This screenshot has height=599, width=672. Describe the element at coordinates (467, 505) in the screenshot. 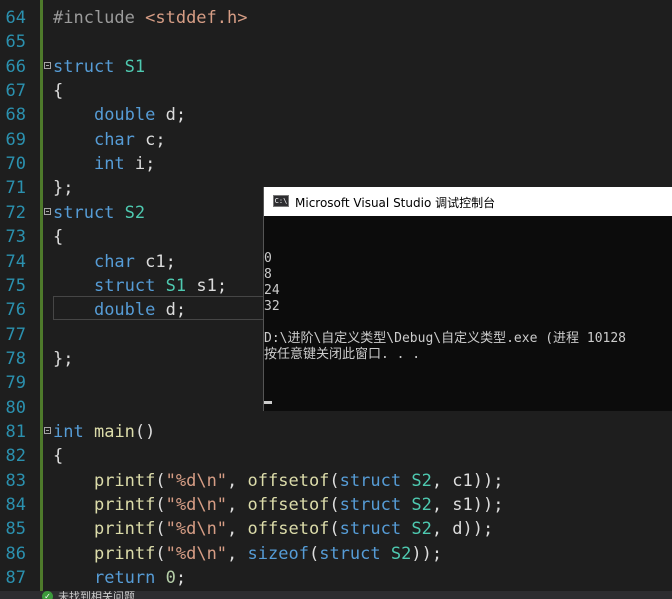

I see `code-token: , s1));` at that location.